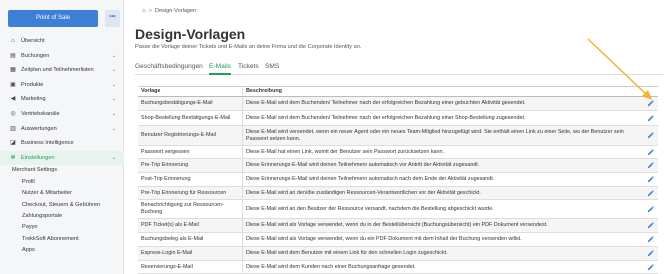 Image resolution: width=670 pixels, height=274 pixels. What do you see at coordinates (62, 205) in the screenshot?
I see `settings-sub-item: Checkout, Steuern & Gebühren` at bounding box center [62, 205].